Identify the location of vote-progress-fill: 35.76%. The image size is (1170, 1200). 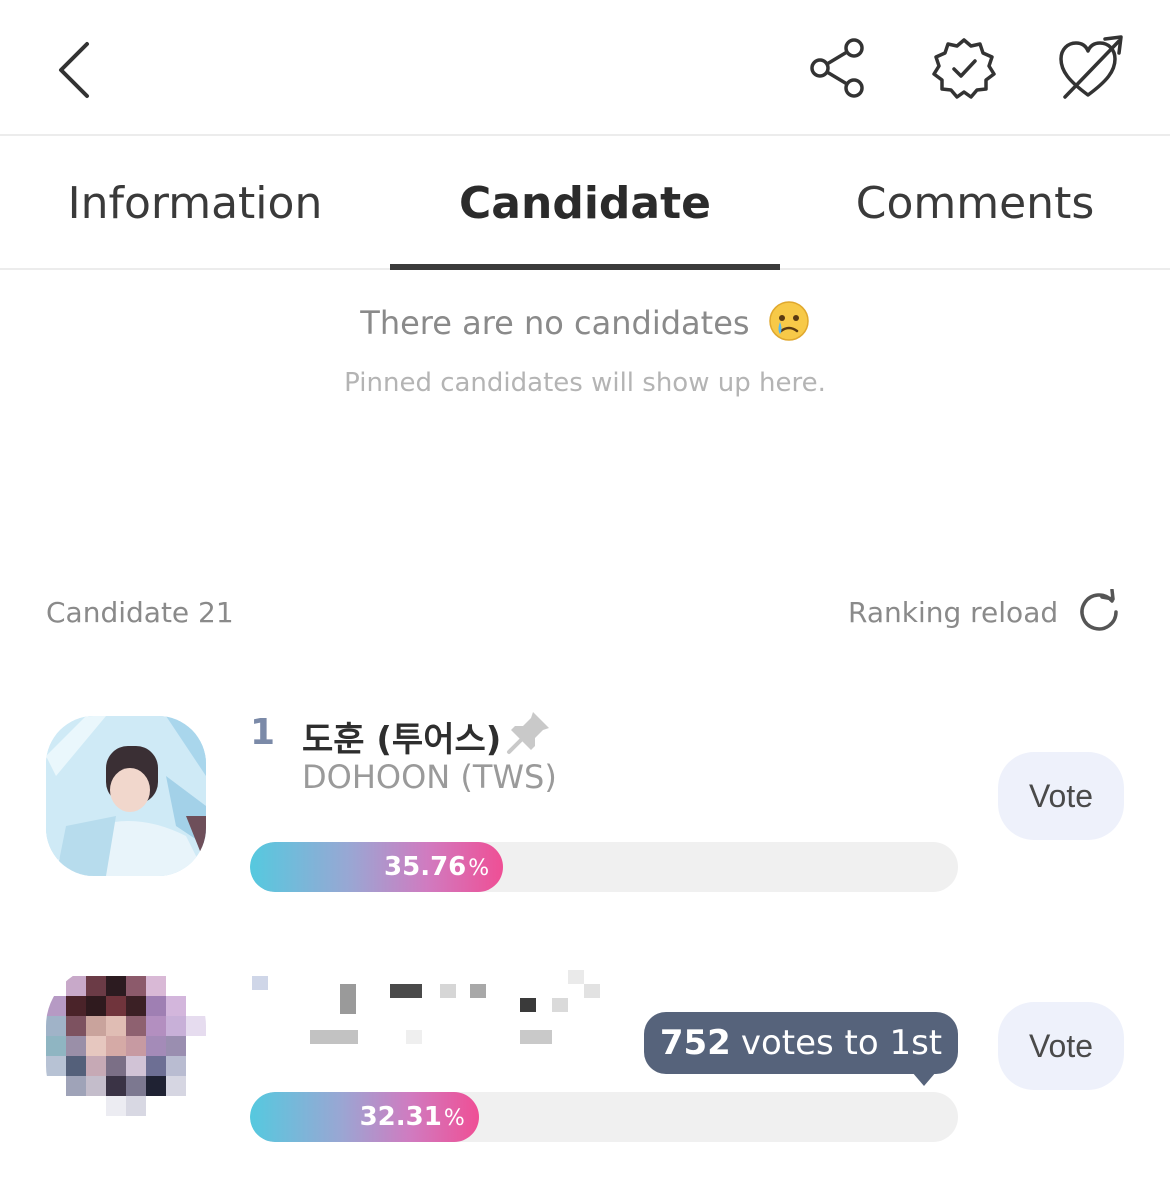
(377, 867).